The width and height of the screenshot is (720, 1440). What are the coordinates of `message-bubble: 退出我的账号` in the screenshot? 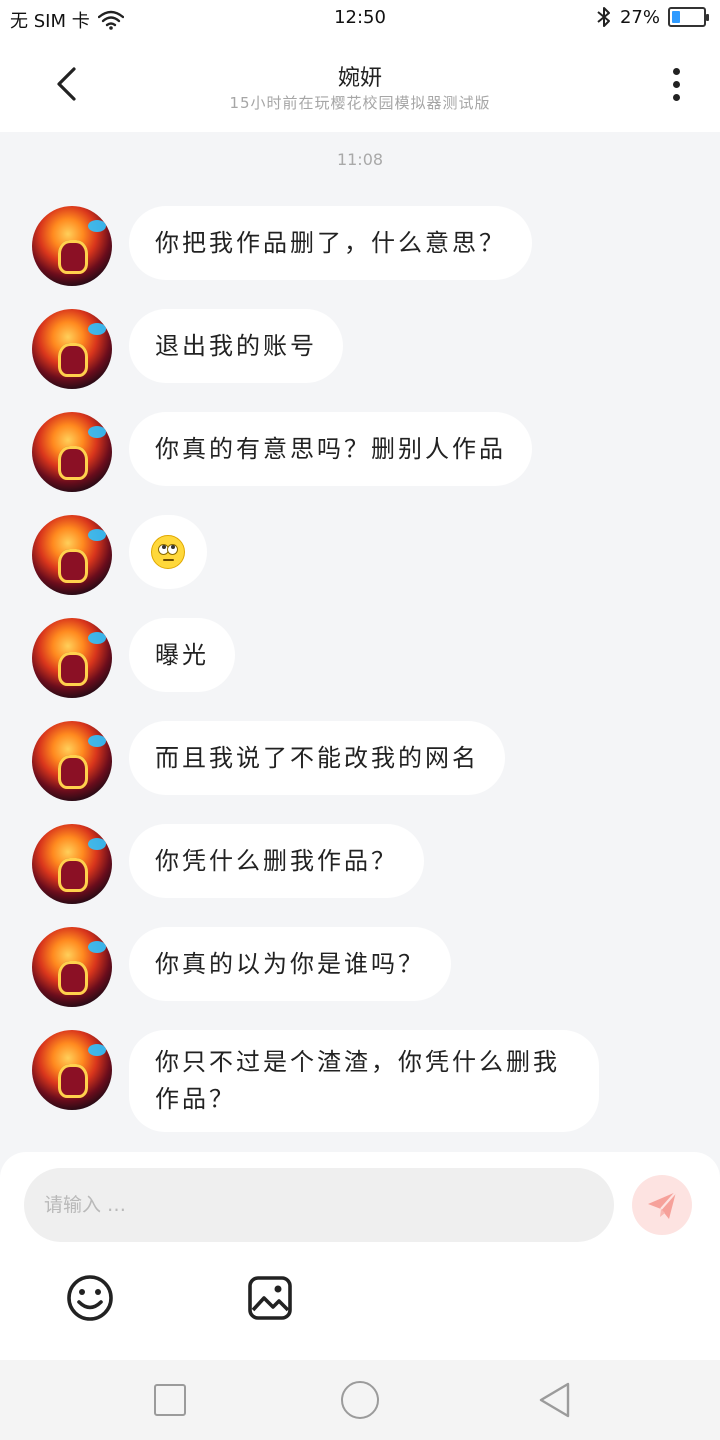 It's located at (236, 346).